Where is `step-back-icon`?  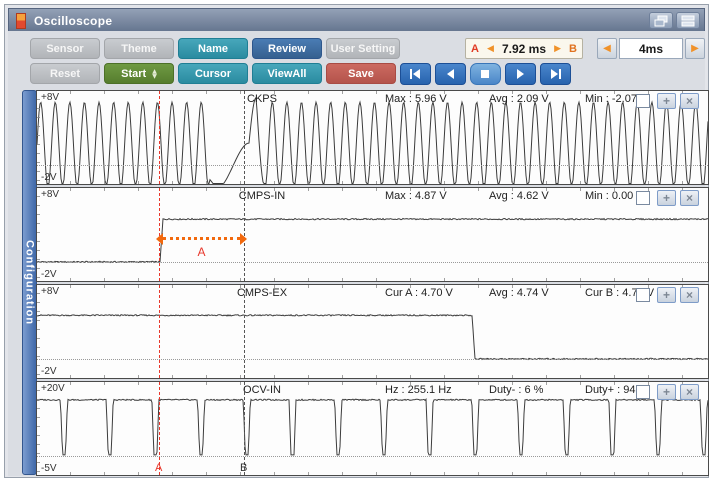
step-back-icon is located at coordinates (450, 74).